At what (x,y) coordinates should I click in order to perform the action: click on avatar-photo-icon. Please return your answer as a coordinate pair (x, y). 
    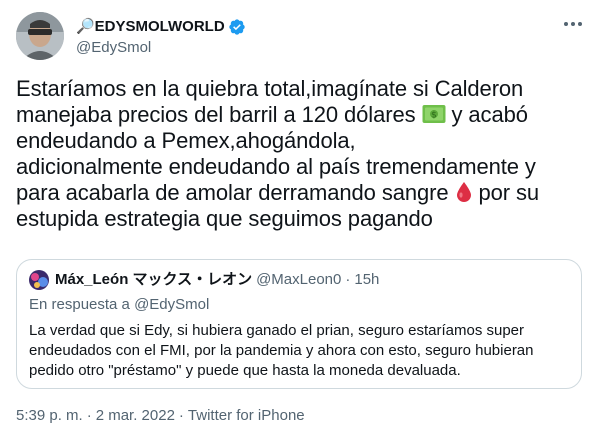
    Looking at the image, I should click on (40, 36).